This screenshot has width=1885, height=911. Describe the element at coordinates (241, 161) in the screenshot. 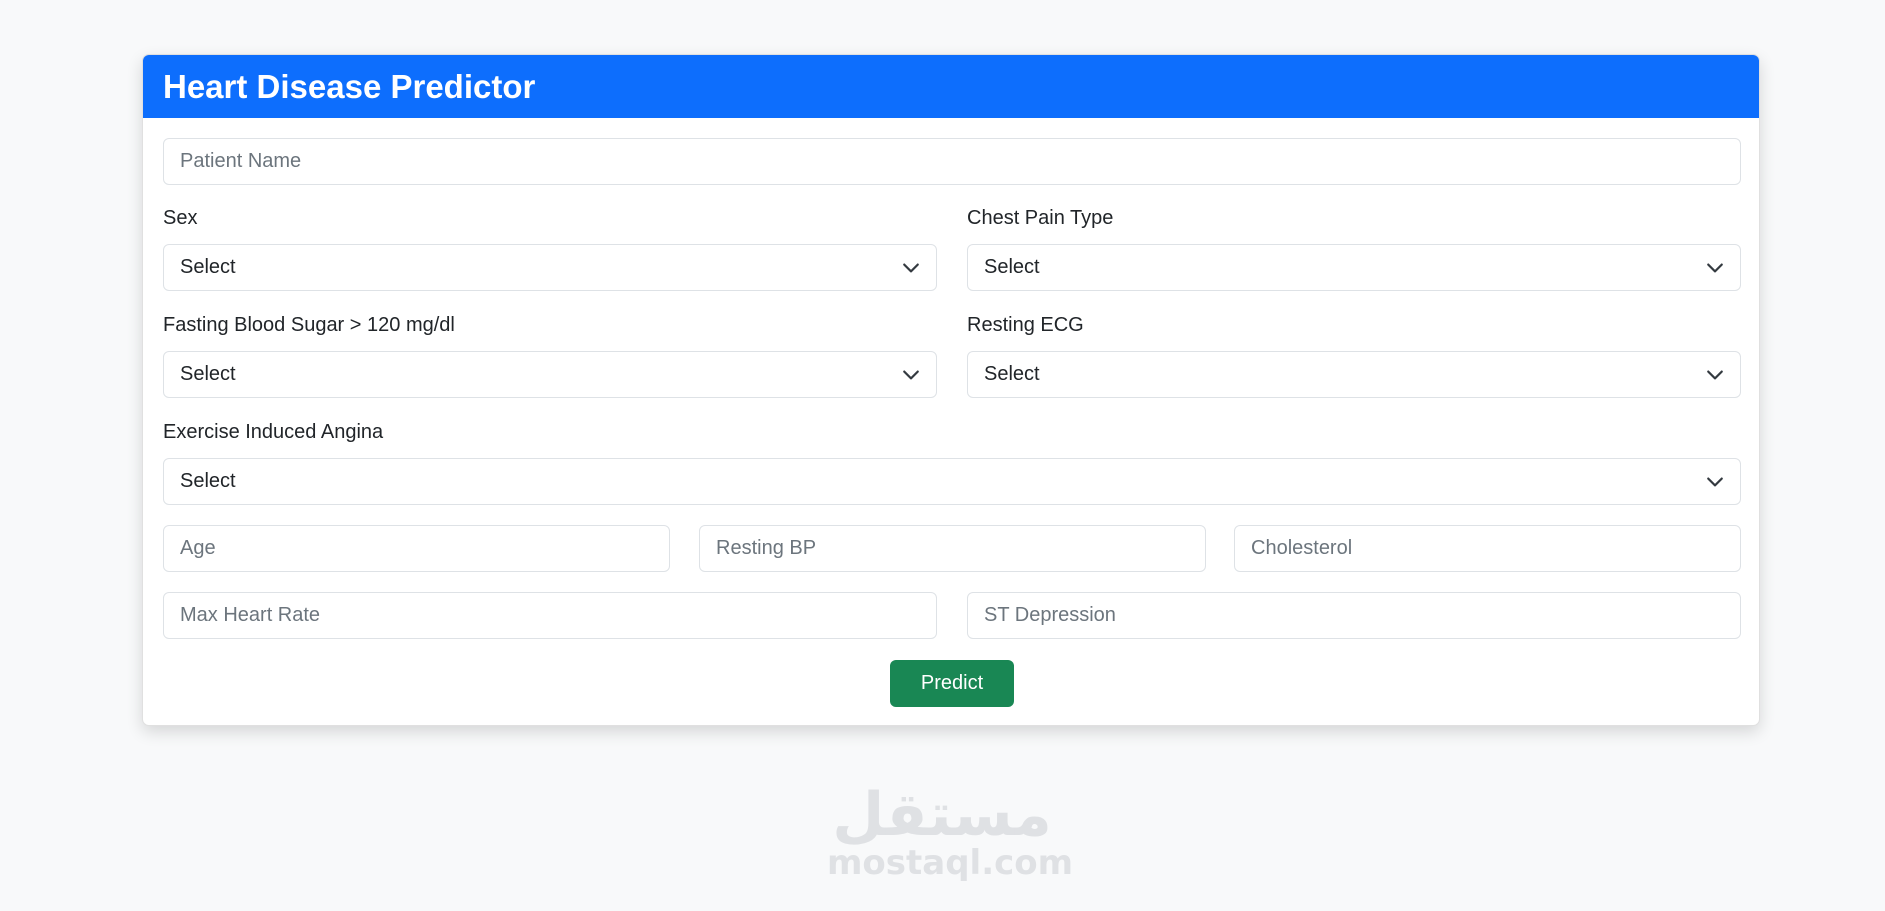

I see `patient-name-placeholder: Patient Name` at that location.